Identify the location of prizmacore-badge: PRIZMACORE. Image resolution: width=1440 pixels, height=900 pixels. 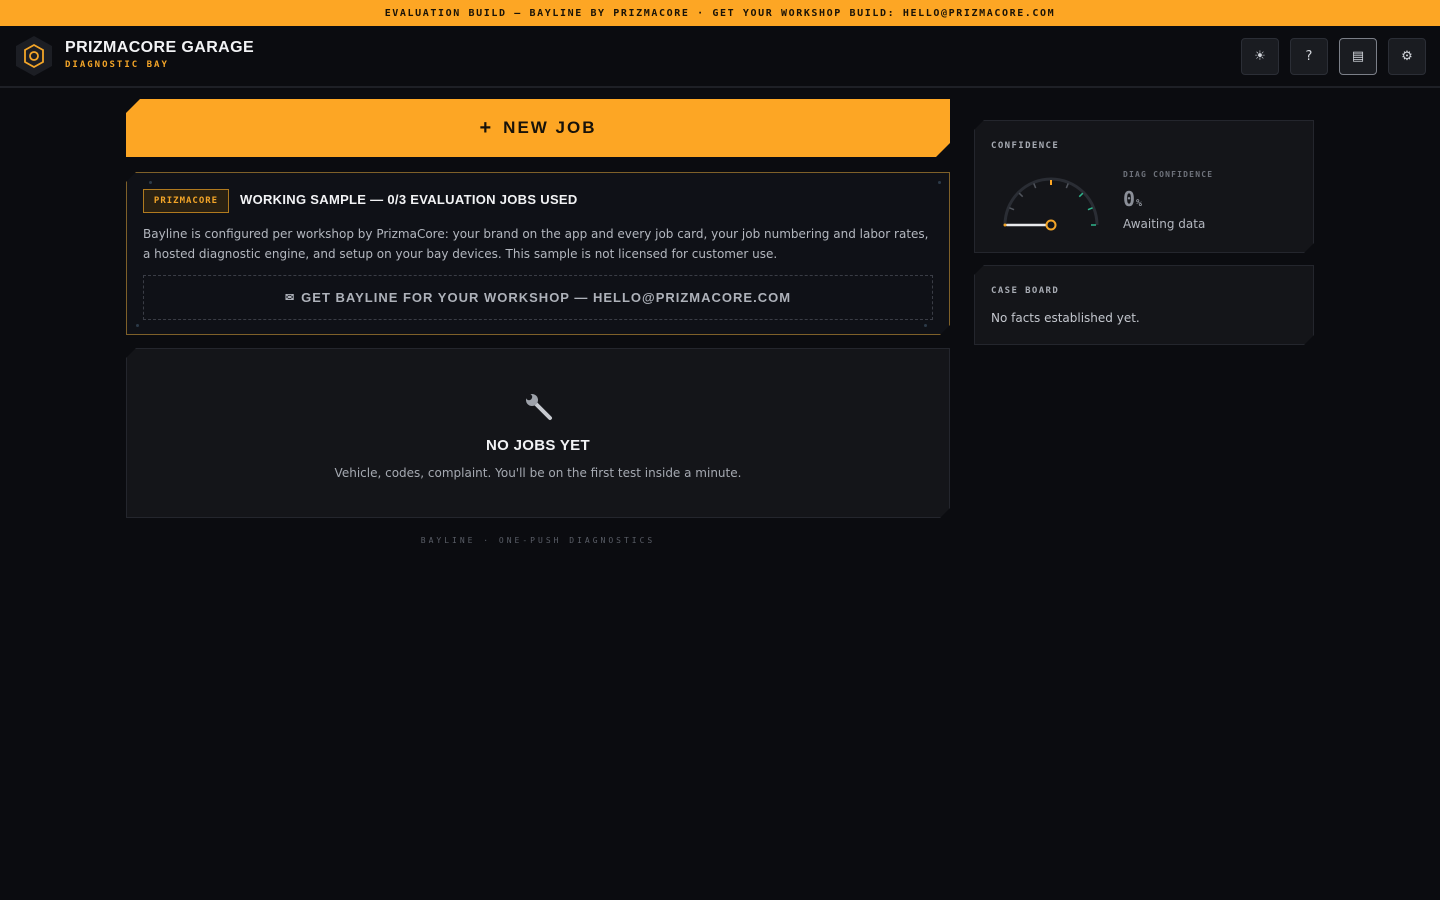
(186, 201).